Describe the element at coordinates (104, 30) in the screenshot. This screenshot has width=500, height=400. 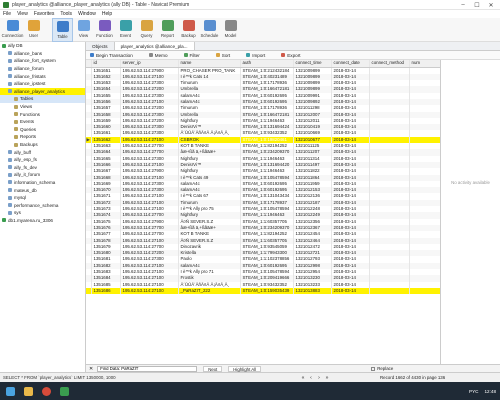
I see `toolbar-function-button: Function` at that location.